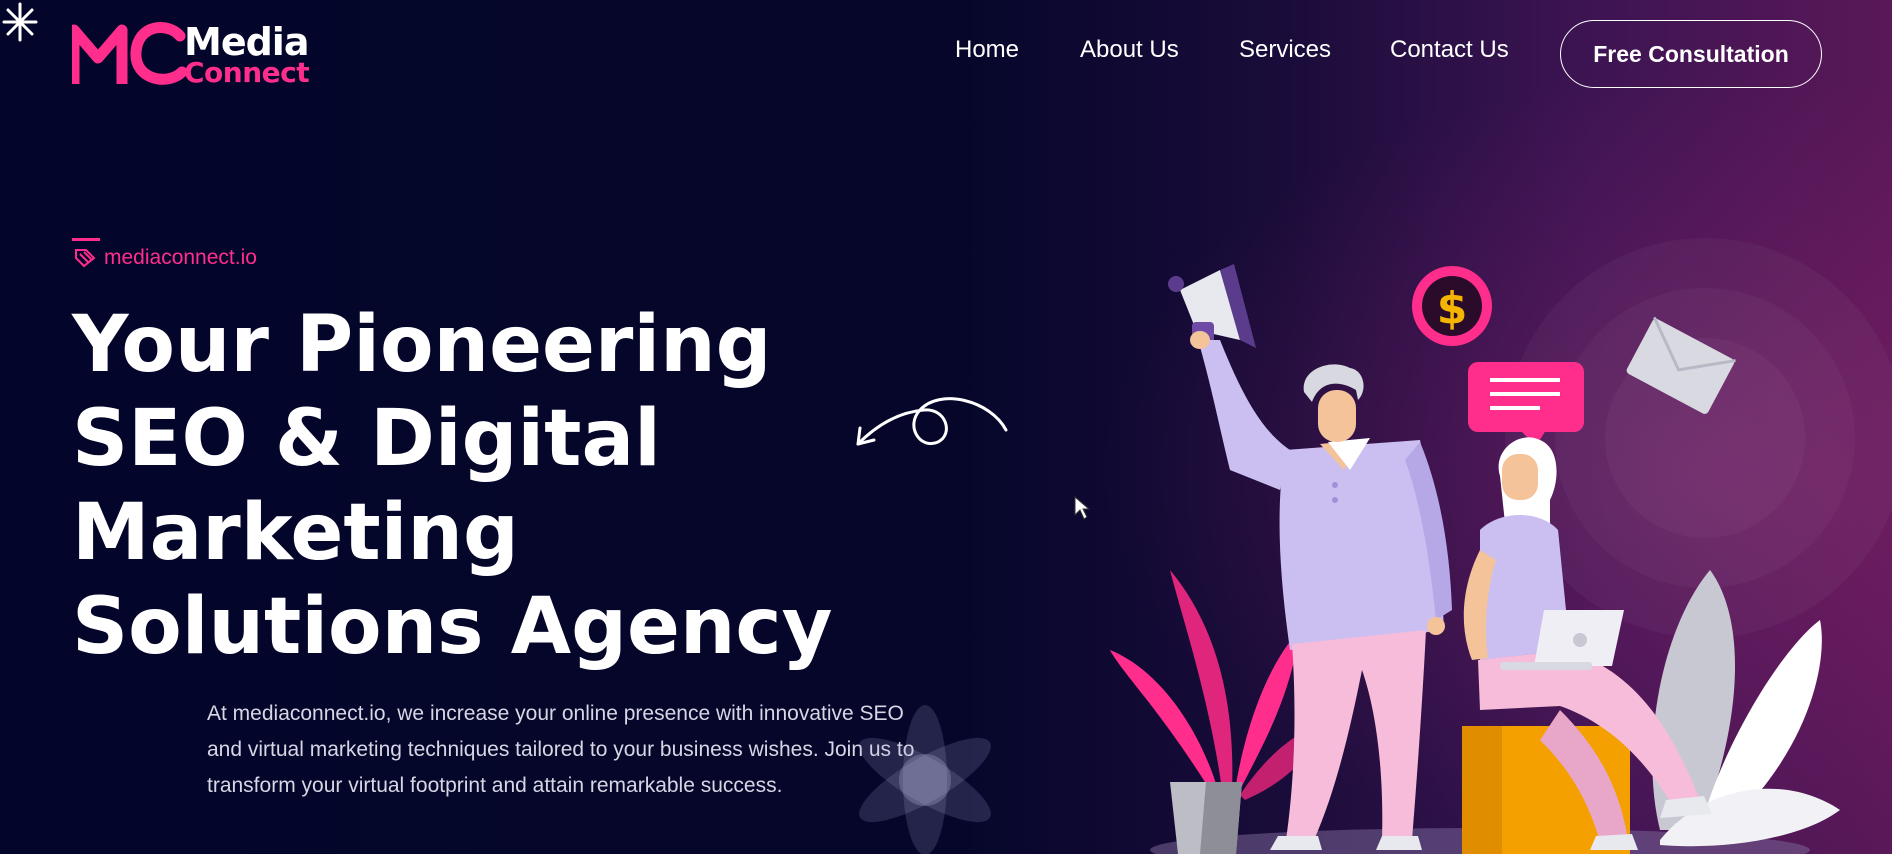 This screenshot has height=854, width=1892. Describe the element at coordinates (422, 345) in the screenshot. I see `headline-line: Your Pioneering` at that location.